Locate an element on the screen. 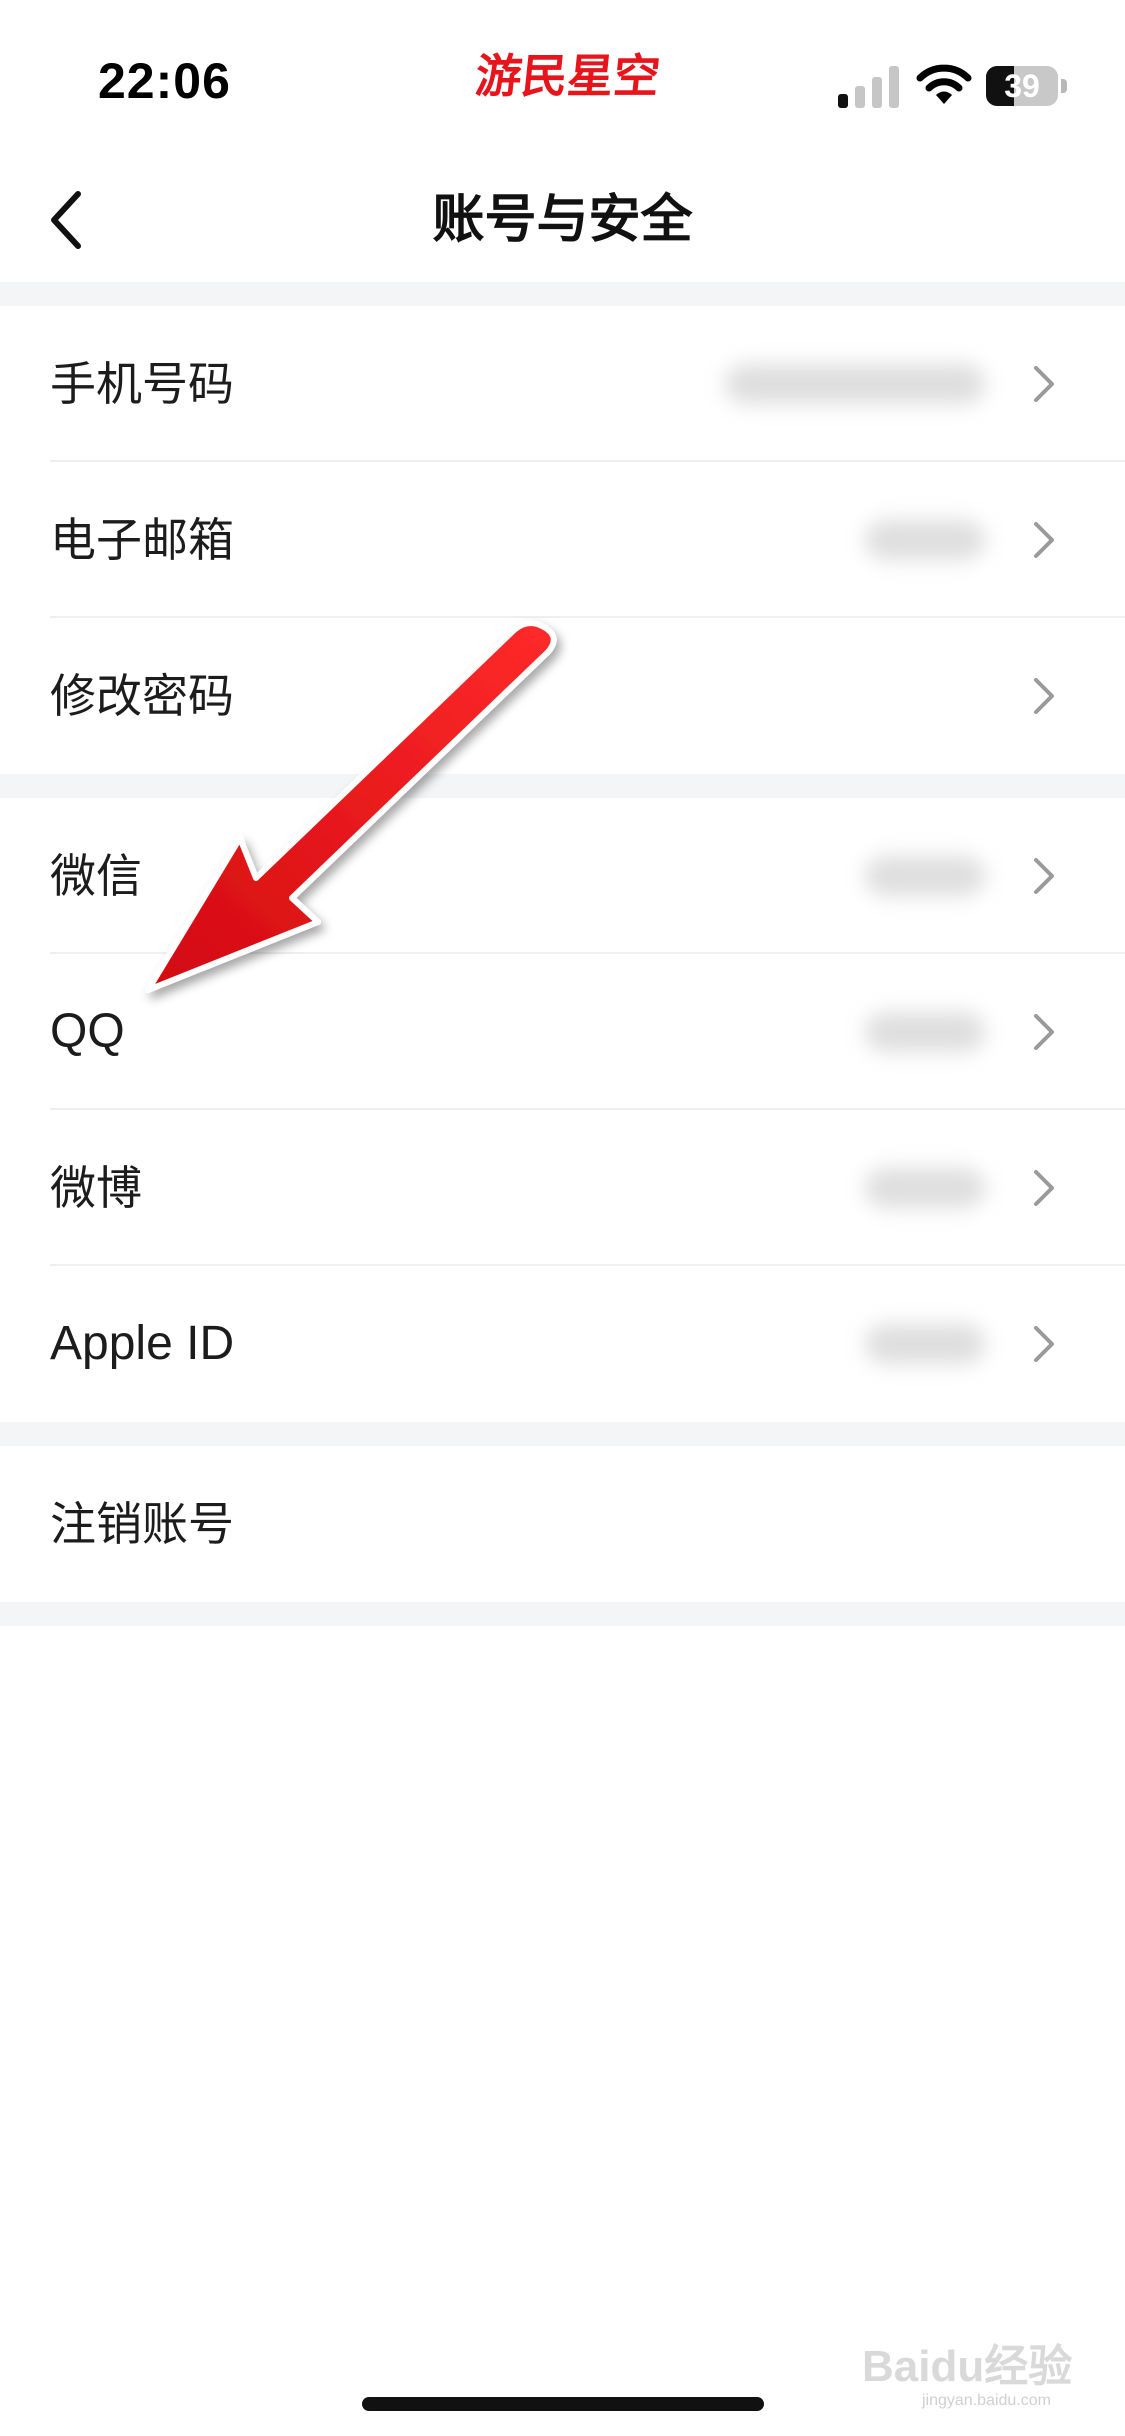  apple-id-row: Apple ID is located at coordinates (562, 1344).